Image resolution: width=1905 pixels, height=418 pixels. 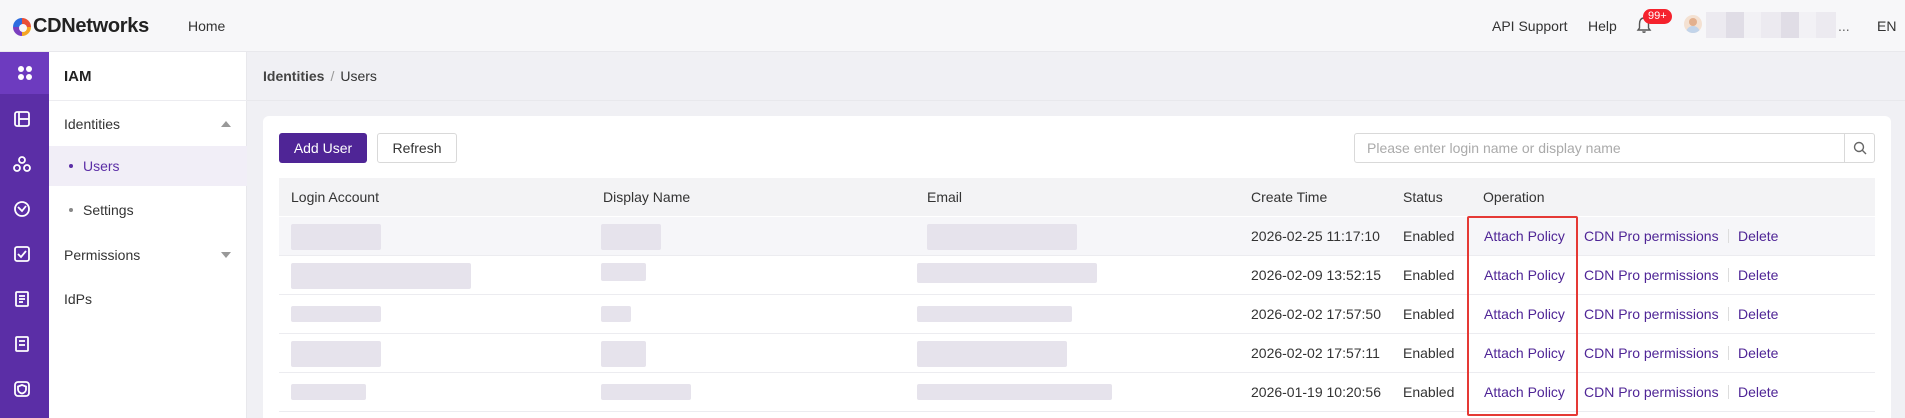 I want to click on network-icon, so click(x=22, y=164).